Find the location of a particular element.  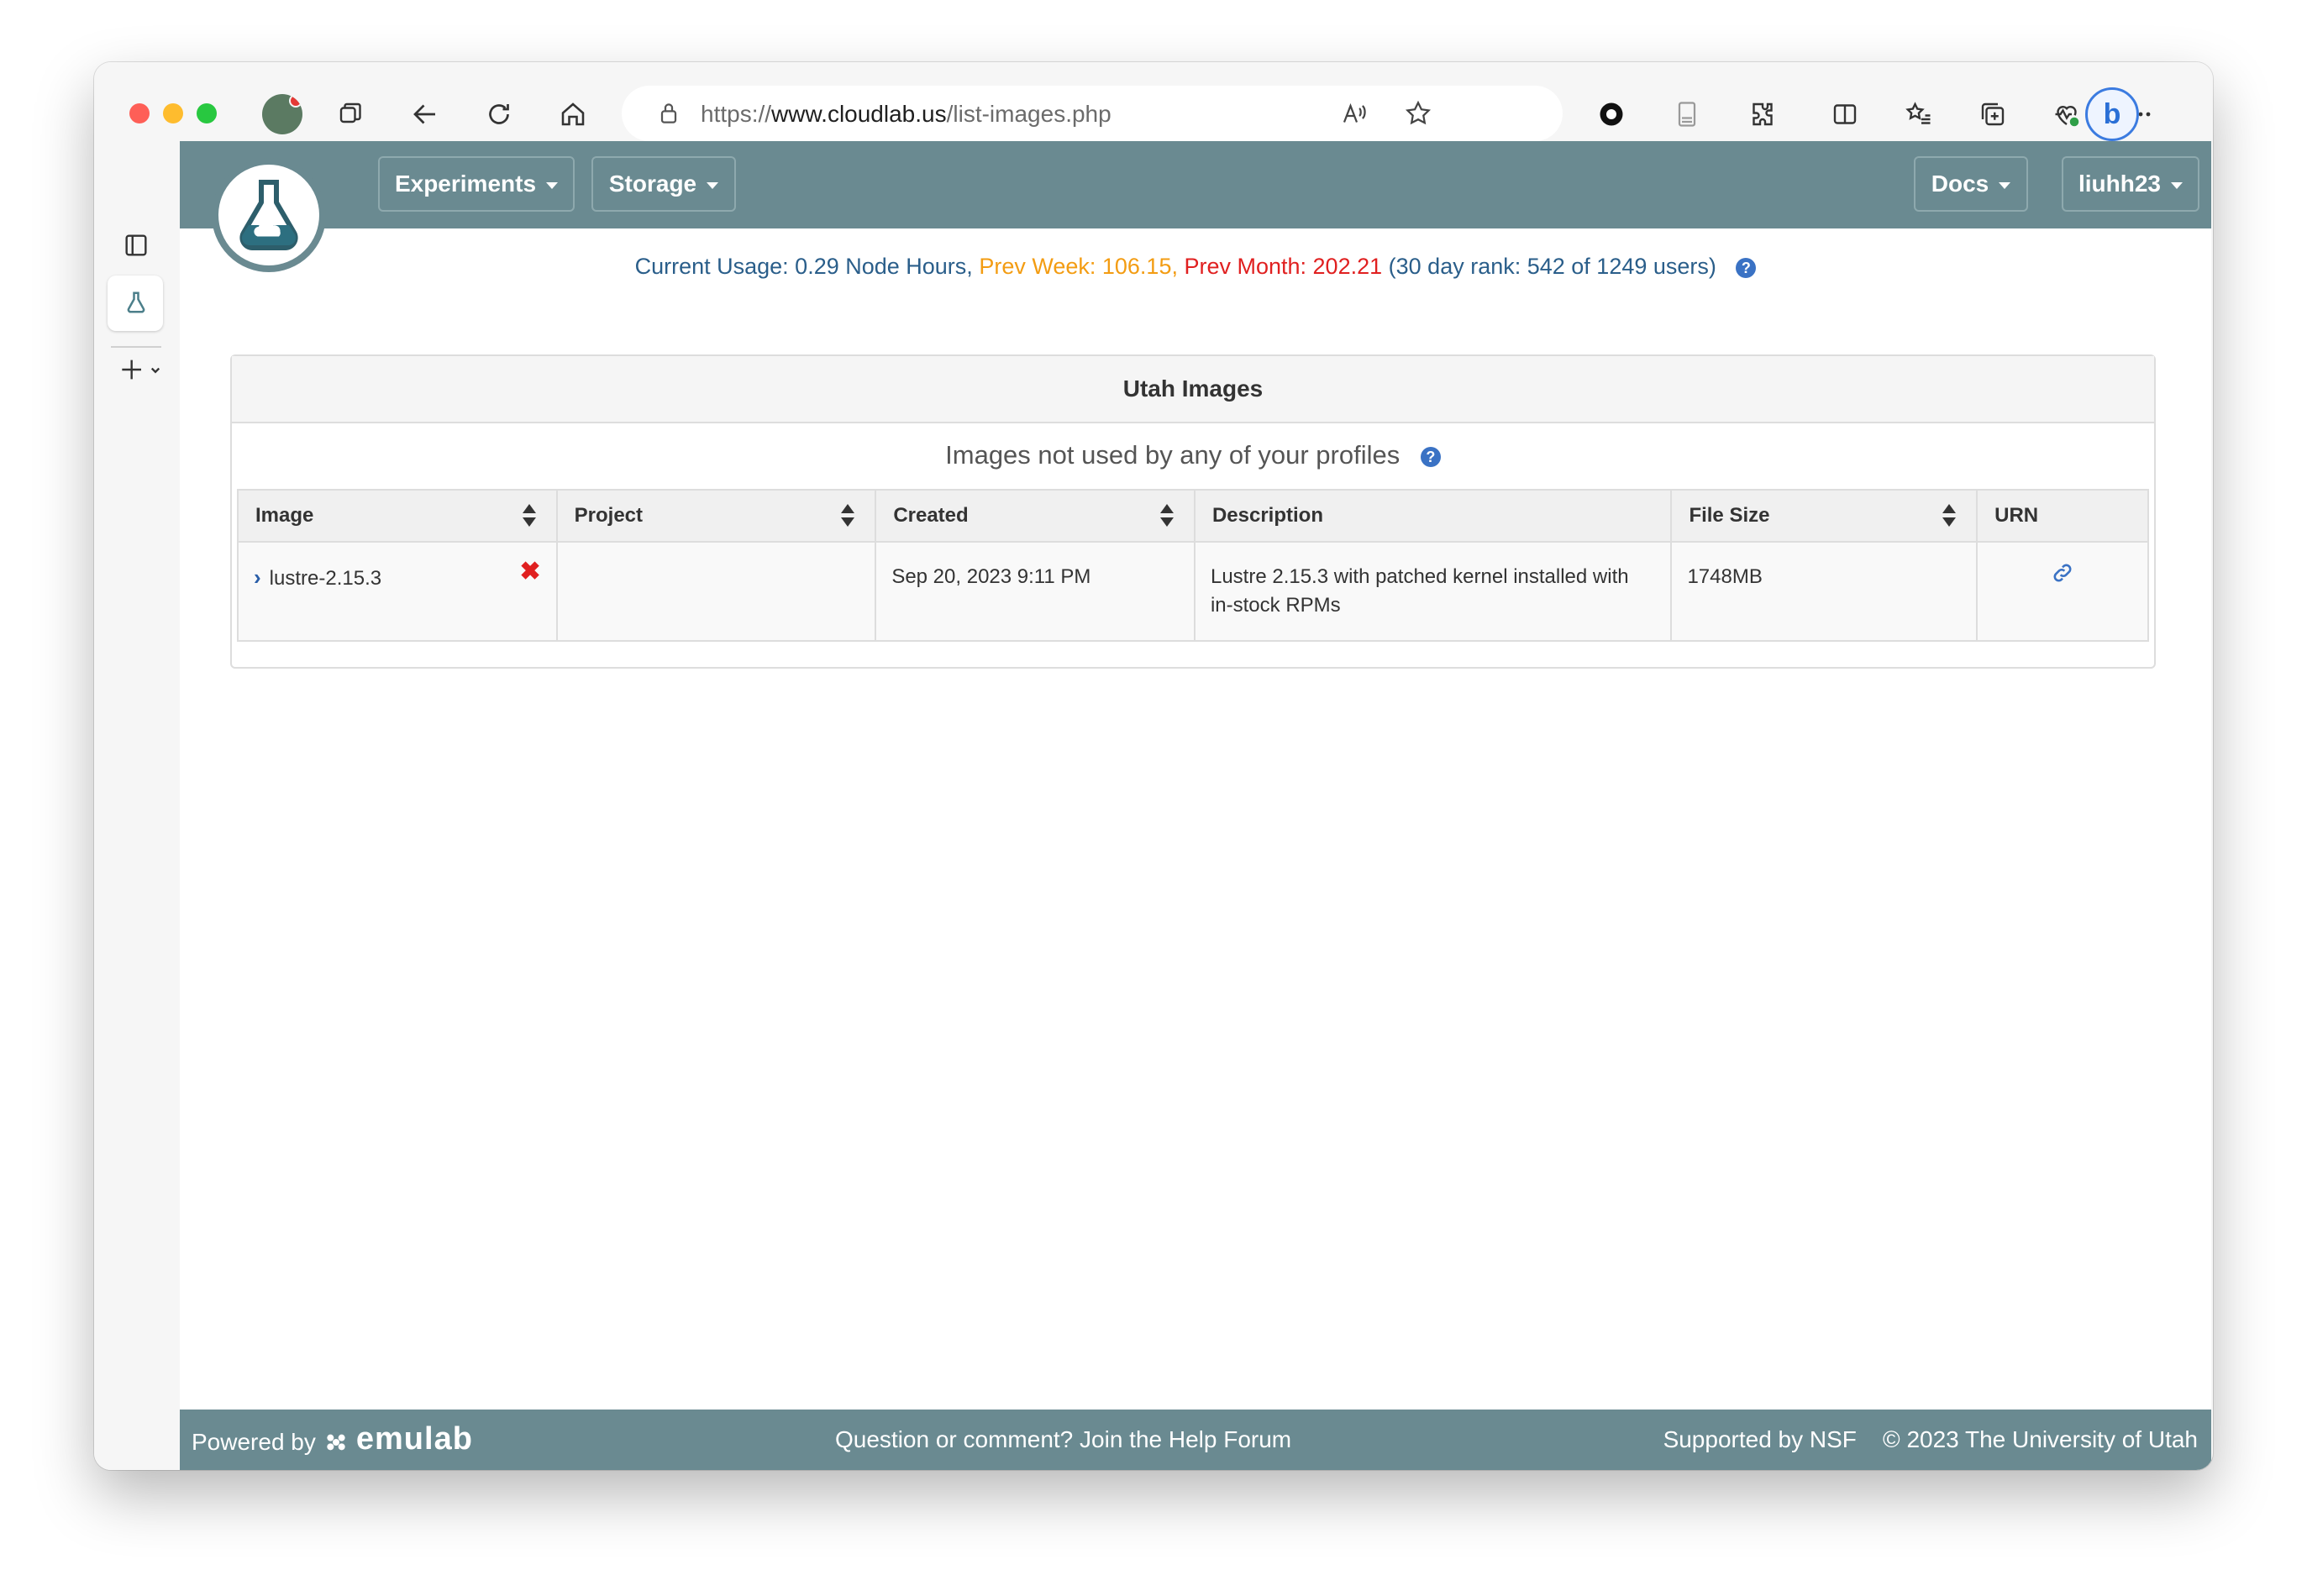

image-name: lustre-2.15.3 is located at coordinates (325, 578).